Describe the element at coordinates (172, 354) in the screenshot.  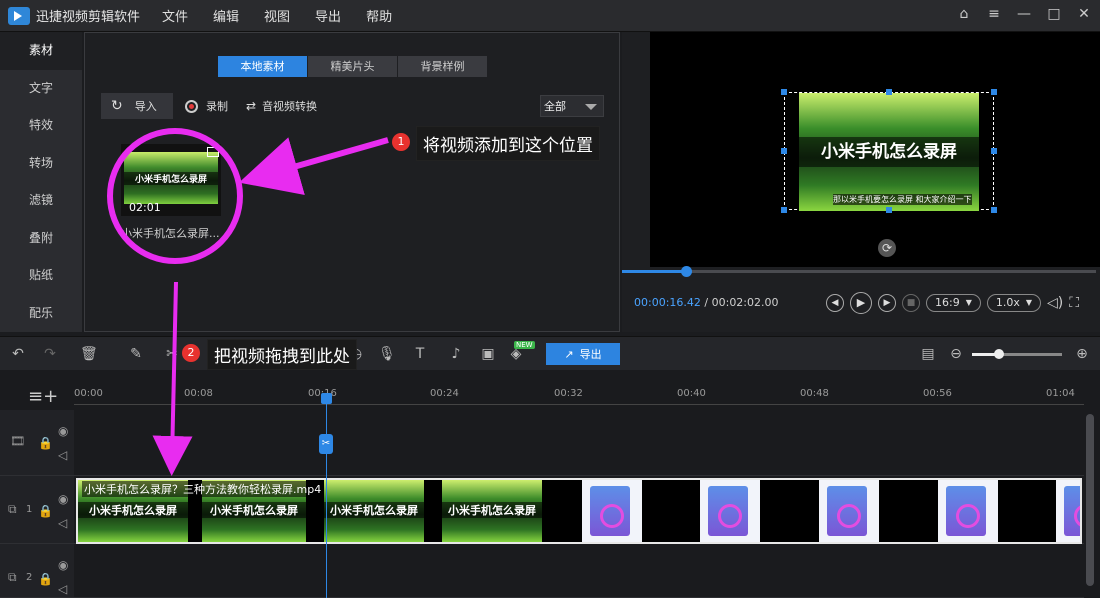
I see `split-icon: ✂` at that location.